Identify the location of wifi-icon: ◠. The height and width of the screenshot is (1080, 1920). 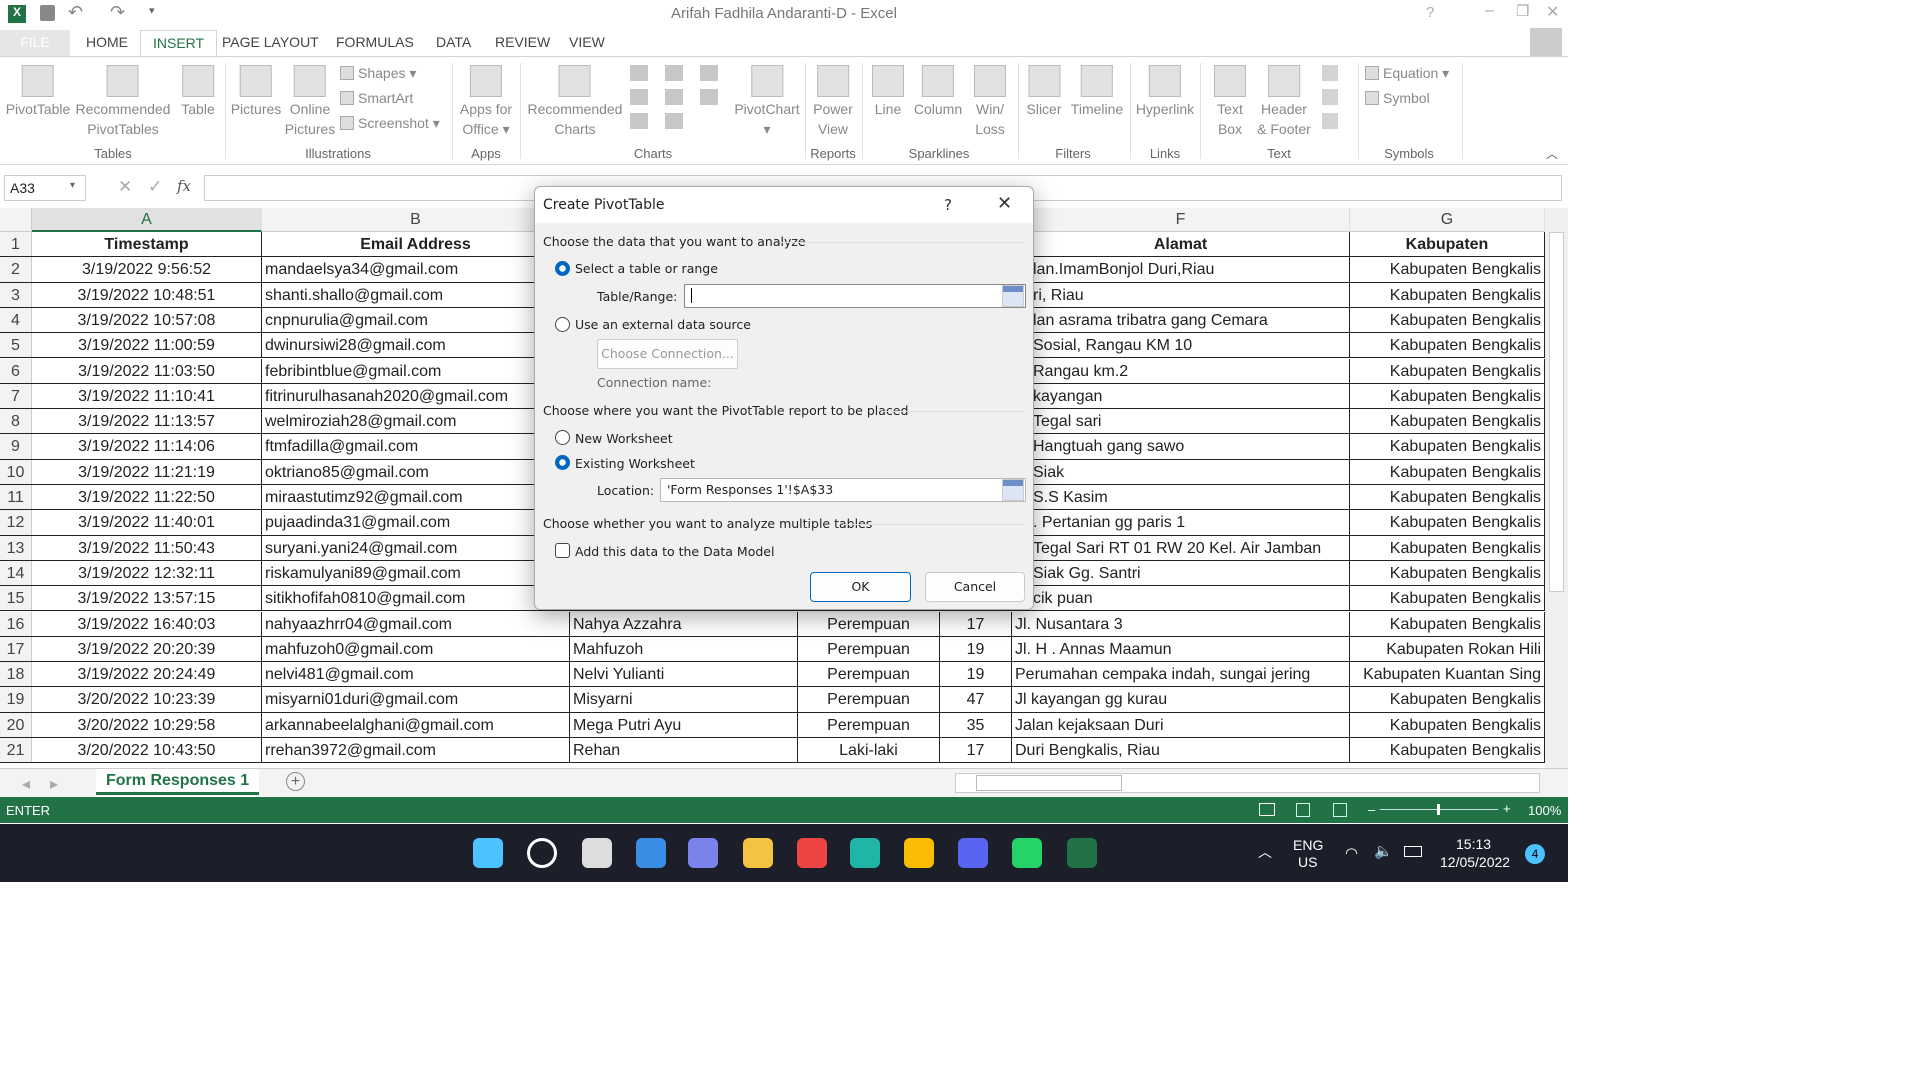
(1351, 853).